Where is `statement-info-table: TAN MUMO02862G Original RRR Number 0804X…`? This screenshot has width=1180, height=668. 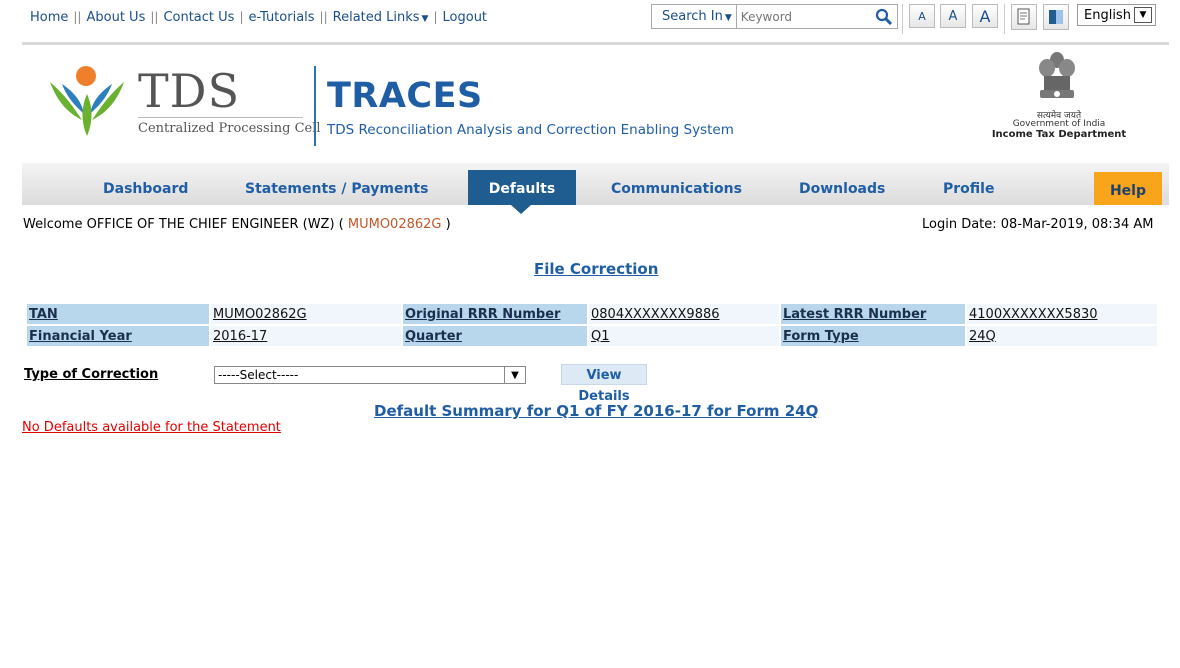 statement-info-table: TAN MUMO02862G Original RRR Number 0804X… is located at coordinates (592, 325).